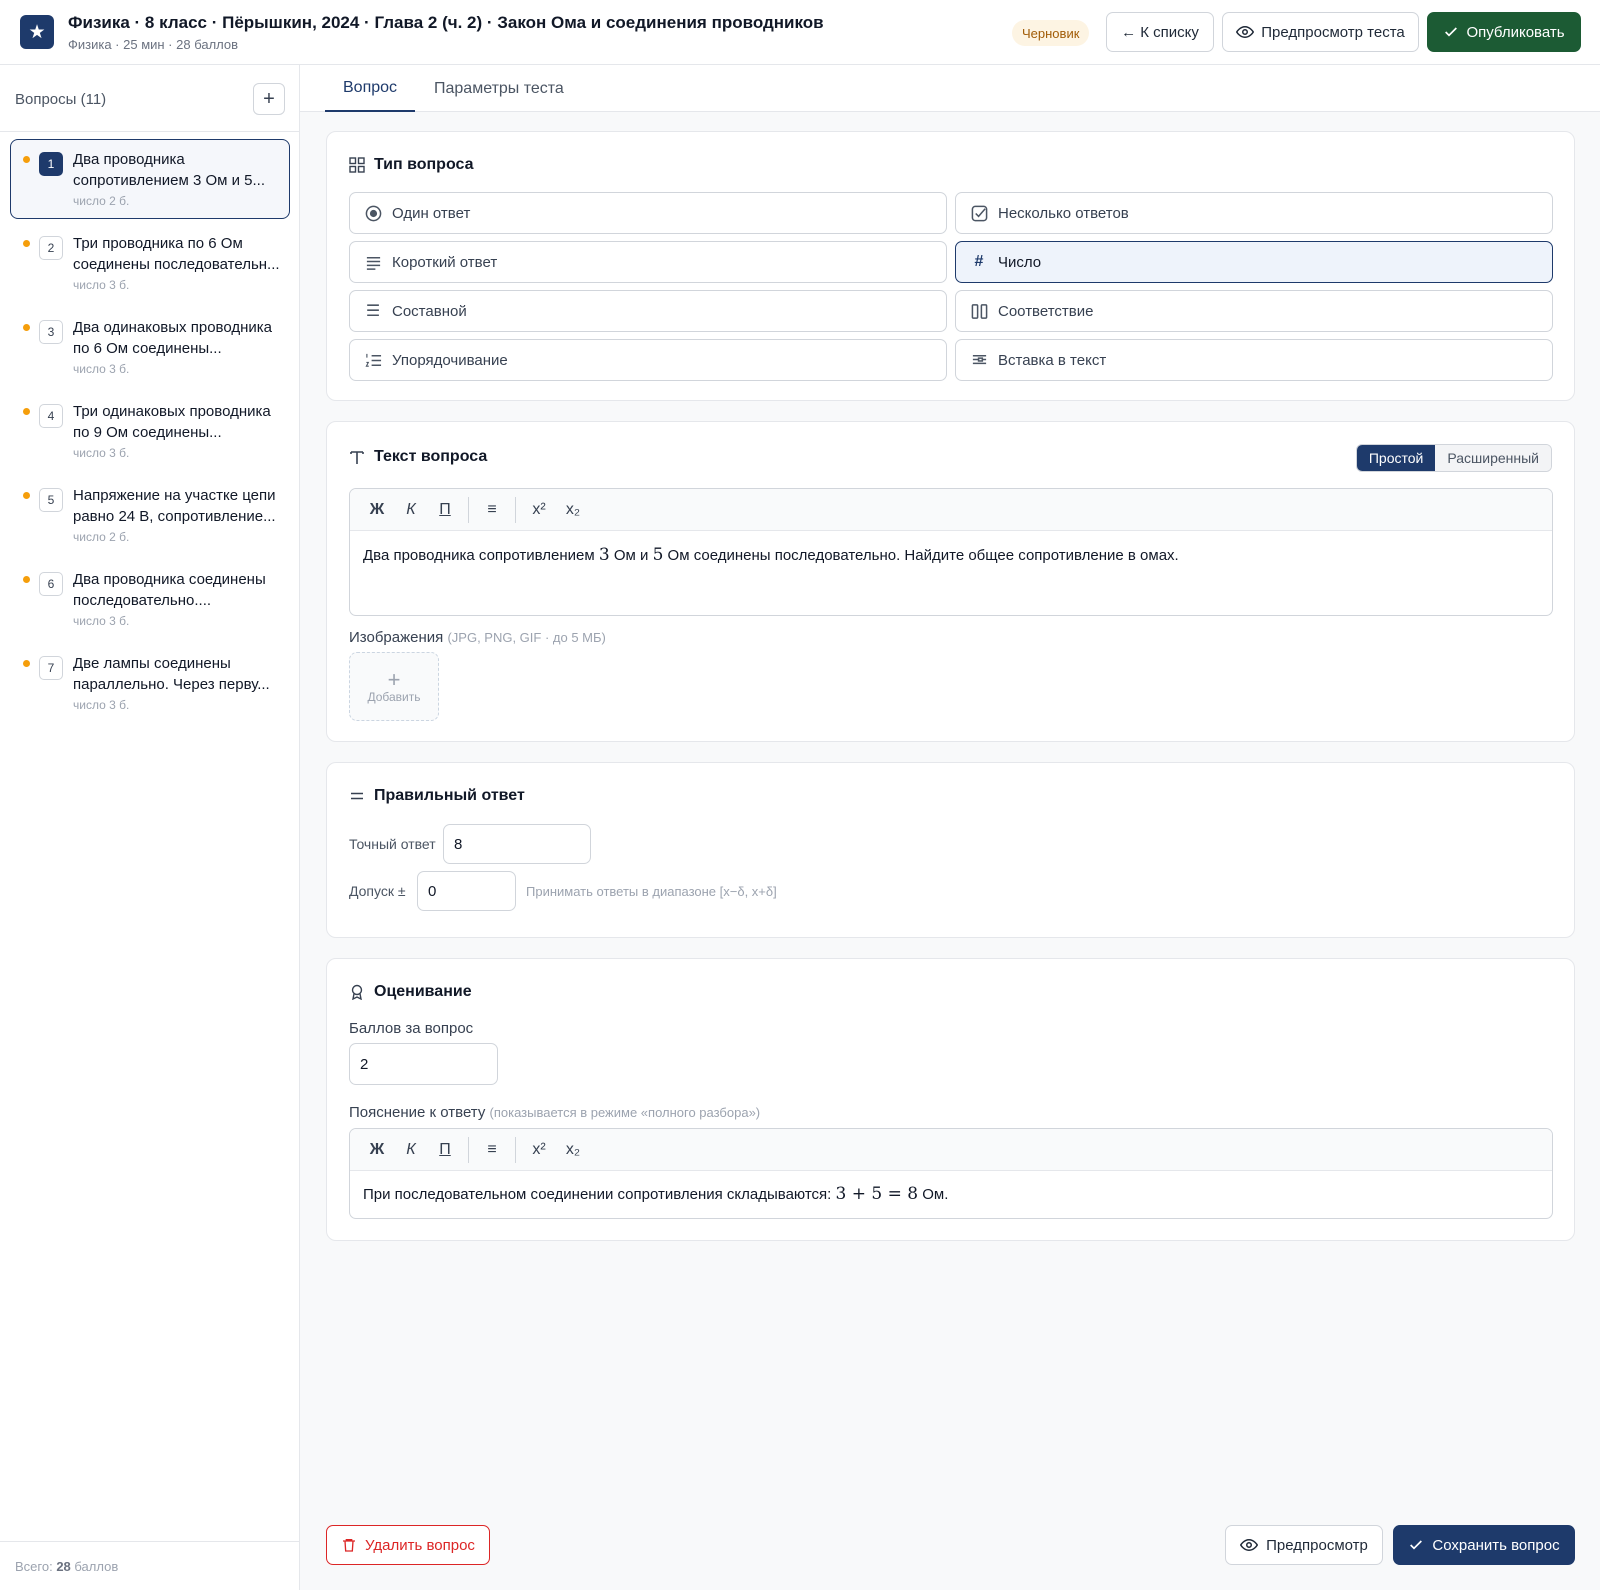 The image size is (1600, 1590). Describe the element at coordinates (979, 261) in the screenshot. I see `hash-icon: #` at that location.